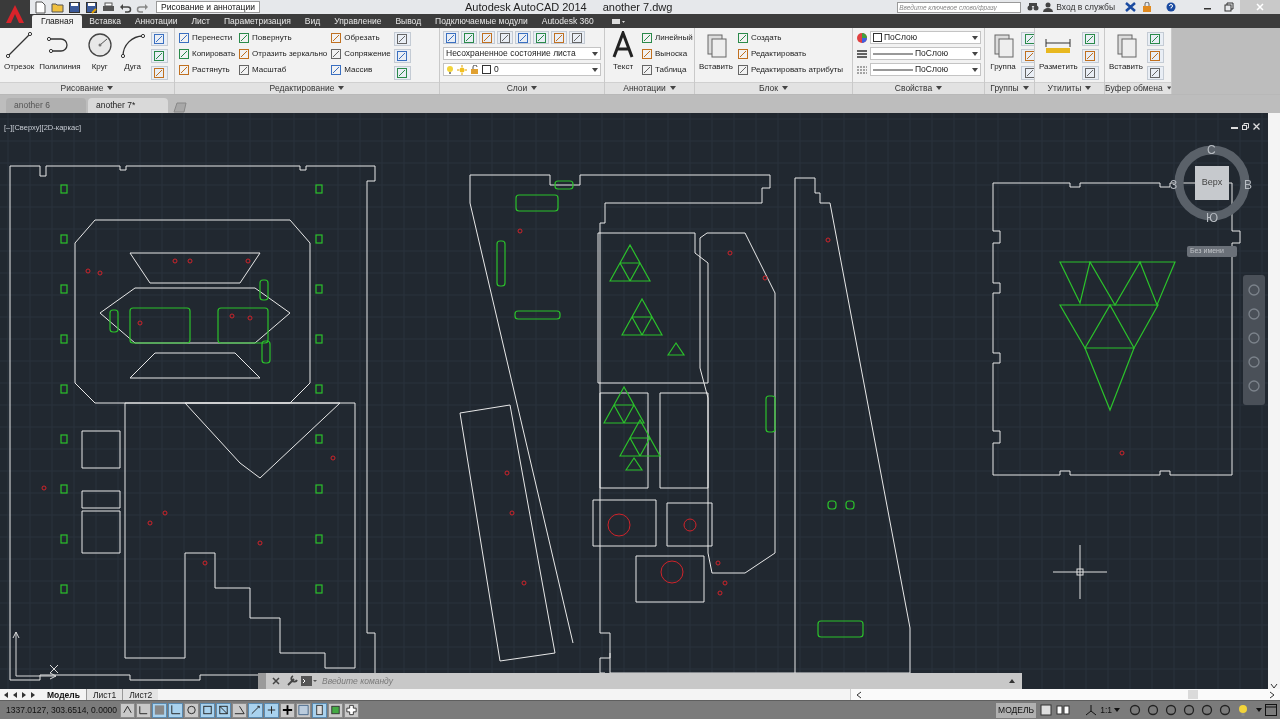  Describe the element at coordinates (15, 694) in the screenshot. I see `previous-layout-icon` at that location.